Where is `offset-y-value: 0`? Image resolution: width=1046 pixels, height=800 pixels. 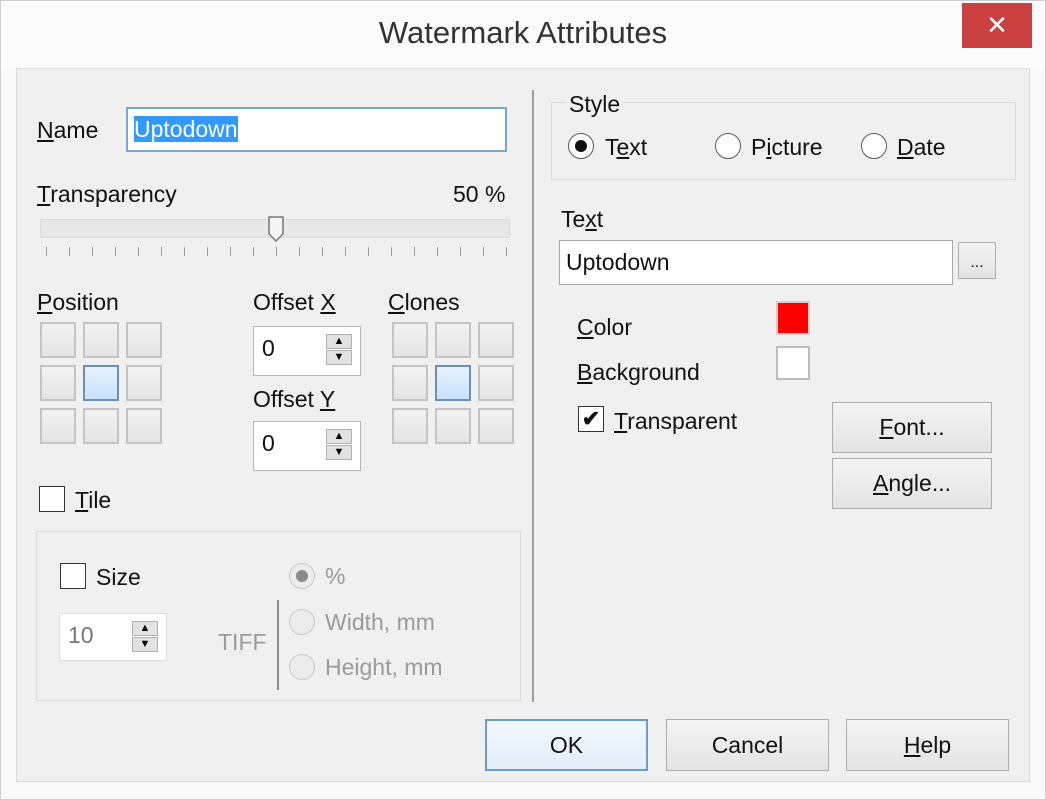
offset-y-value: 0 is located at coordinates (268, 443).